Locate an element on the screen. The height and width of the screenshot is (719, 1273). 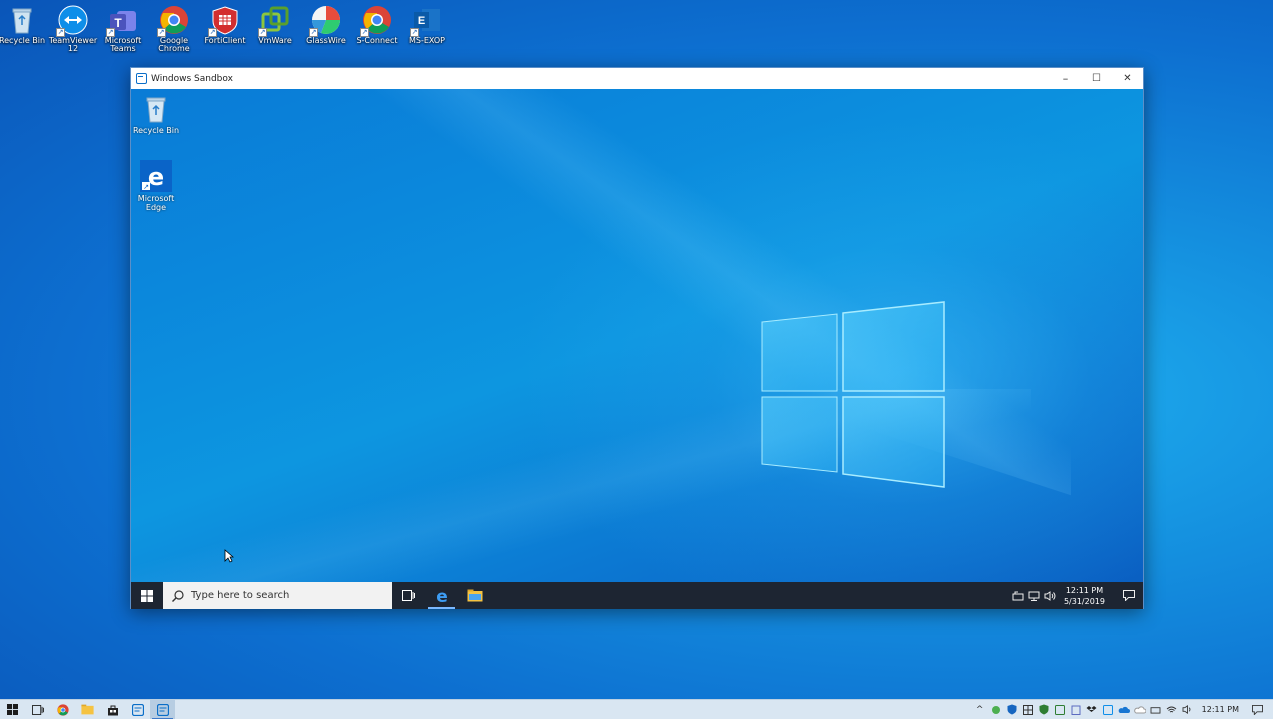
host-taskbar-sandbox-button is located at coordinates (162, 709).